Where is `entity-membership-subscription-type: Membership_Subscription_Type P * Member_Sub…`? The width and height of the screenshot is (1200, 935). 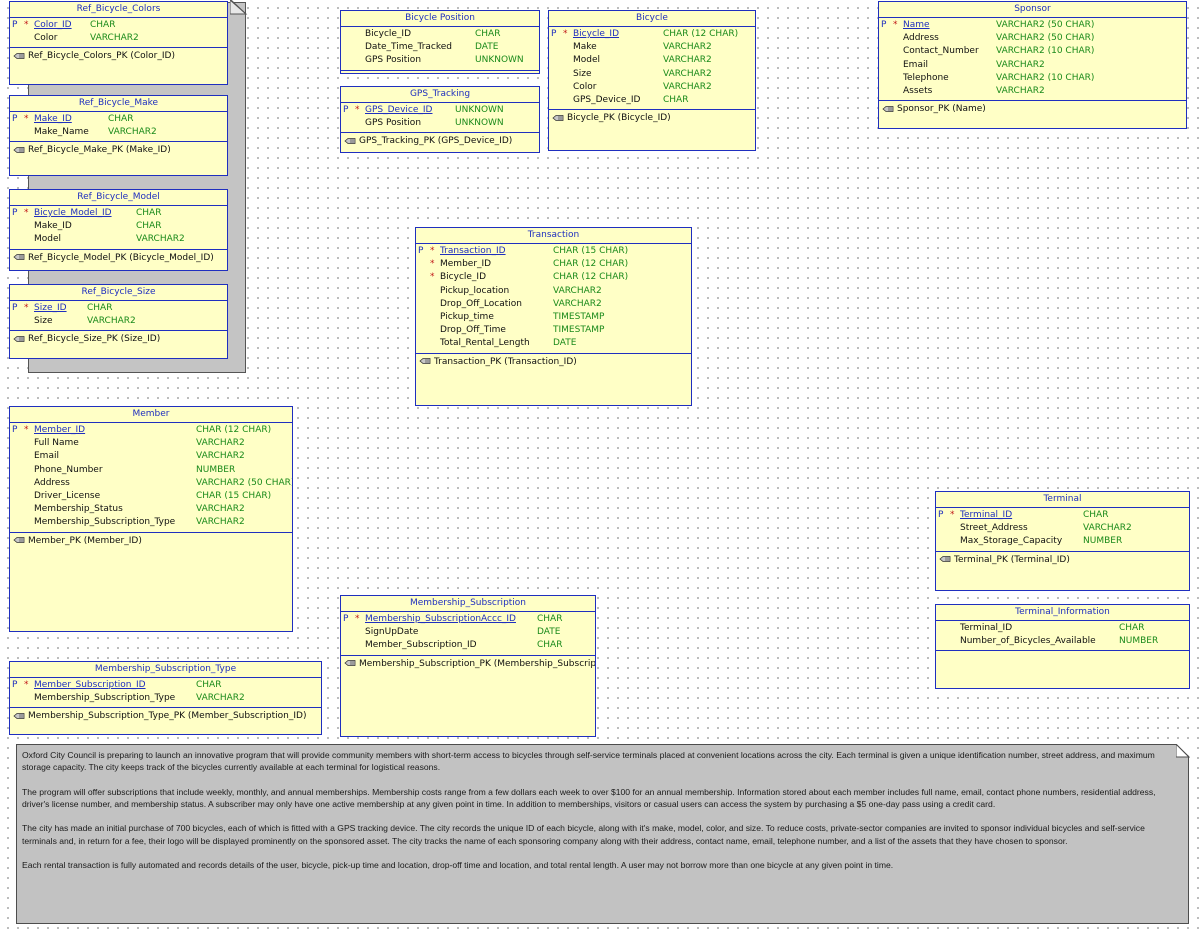
entity-membership-subscription-type: Membership_Subscription_Type P * Member_Sub… is located at coordinates (165, 698).